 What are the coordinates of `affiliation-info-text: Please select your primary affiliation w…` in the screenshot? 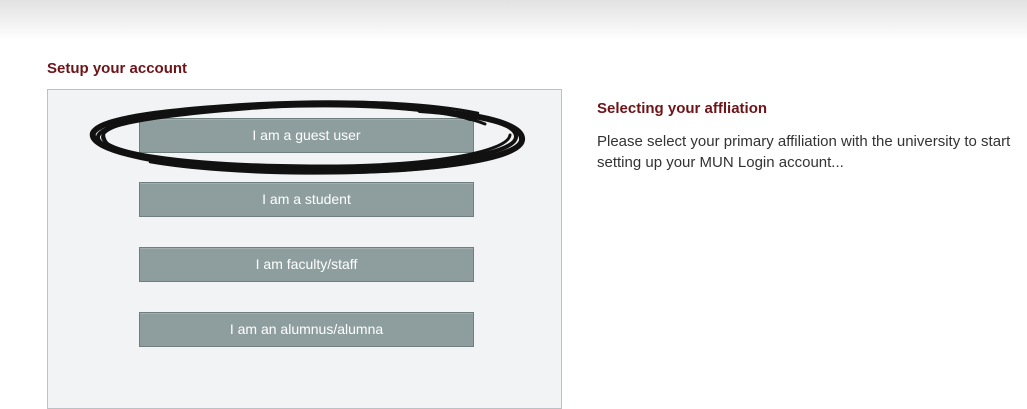 It's located at (804, 152).